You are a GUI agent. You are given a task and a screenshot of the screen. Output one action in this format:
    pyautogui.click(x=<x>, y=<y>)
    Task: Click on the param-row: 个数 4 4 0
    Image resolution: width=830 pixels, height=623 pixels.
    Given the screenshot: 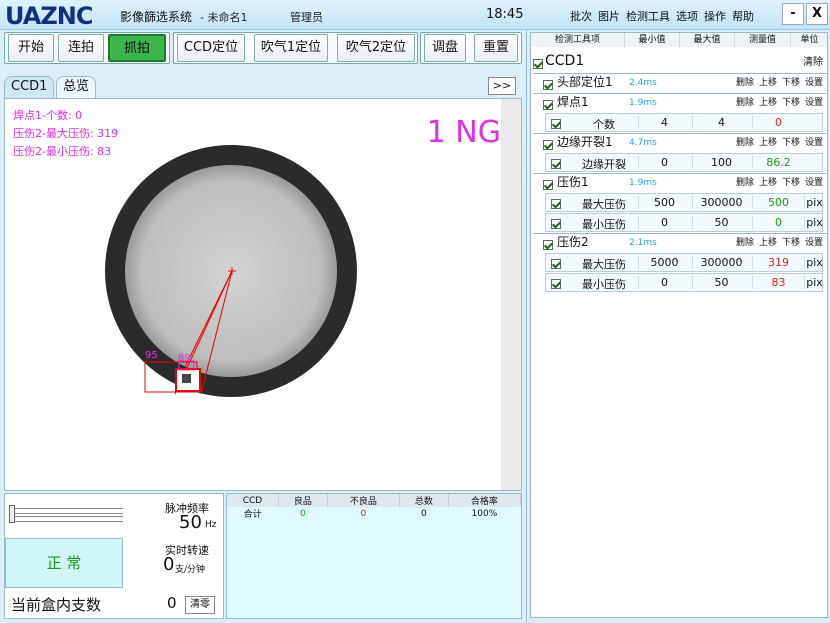 What is the action you would take?
    pyautogui.click(x=684, y=122)
    